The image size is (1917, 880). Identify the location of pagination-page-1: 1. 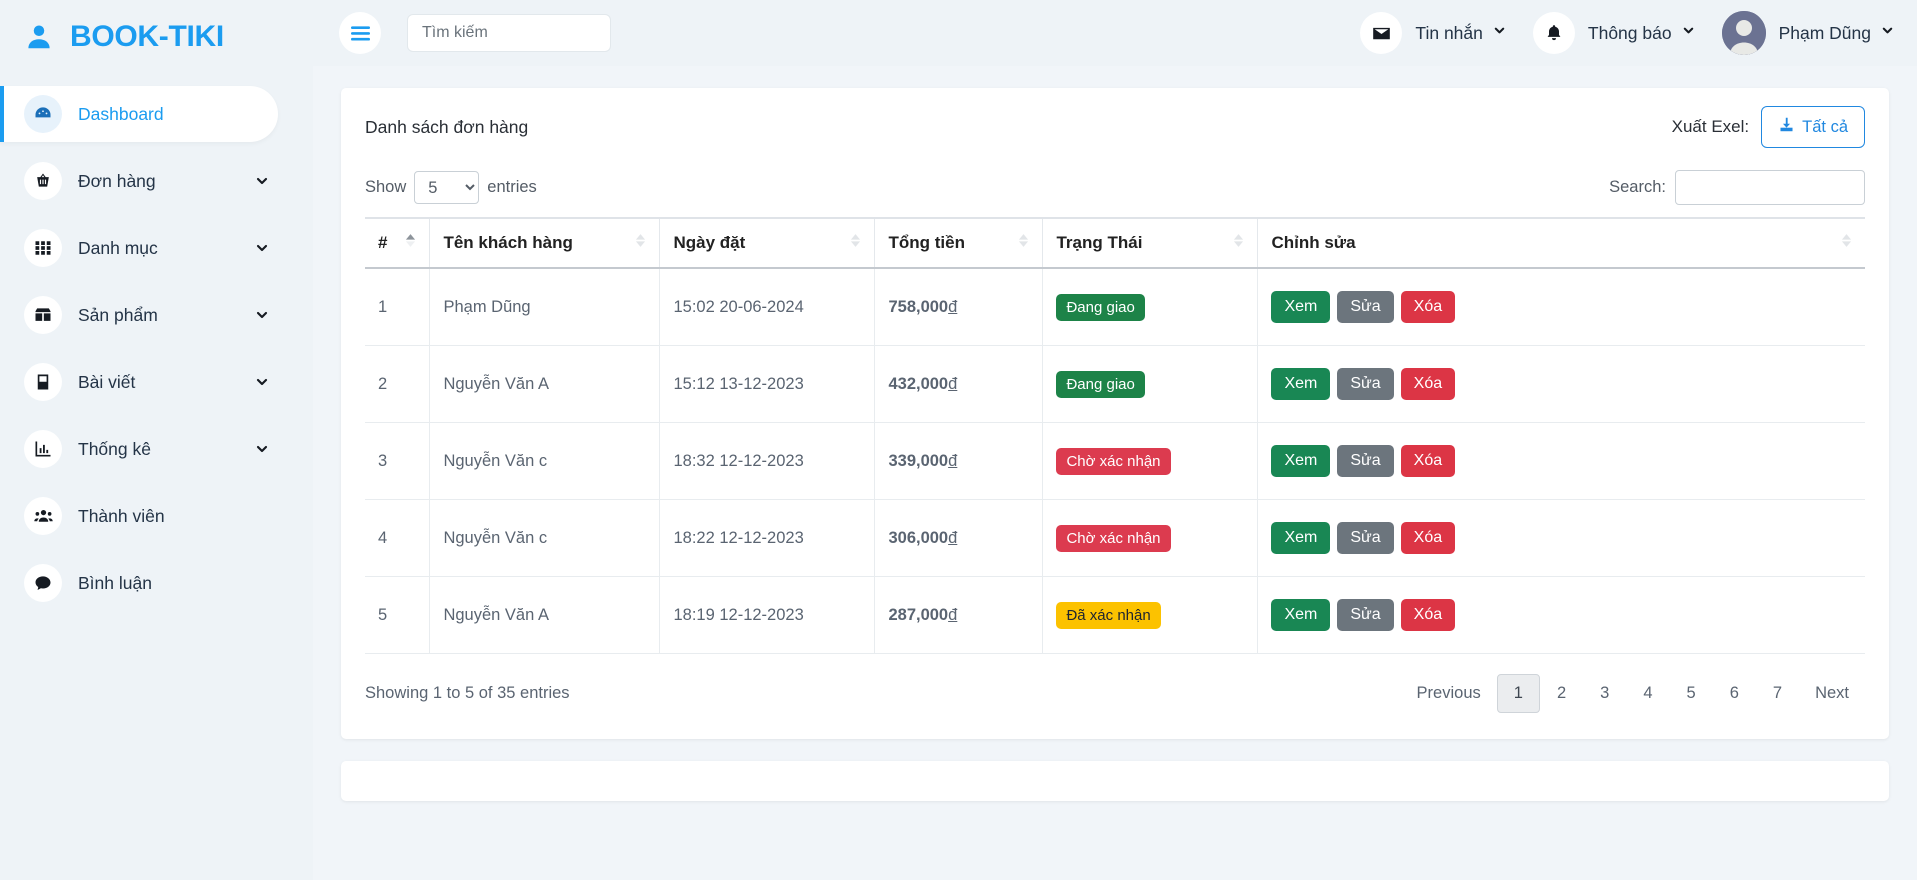
(1518, 693).